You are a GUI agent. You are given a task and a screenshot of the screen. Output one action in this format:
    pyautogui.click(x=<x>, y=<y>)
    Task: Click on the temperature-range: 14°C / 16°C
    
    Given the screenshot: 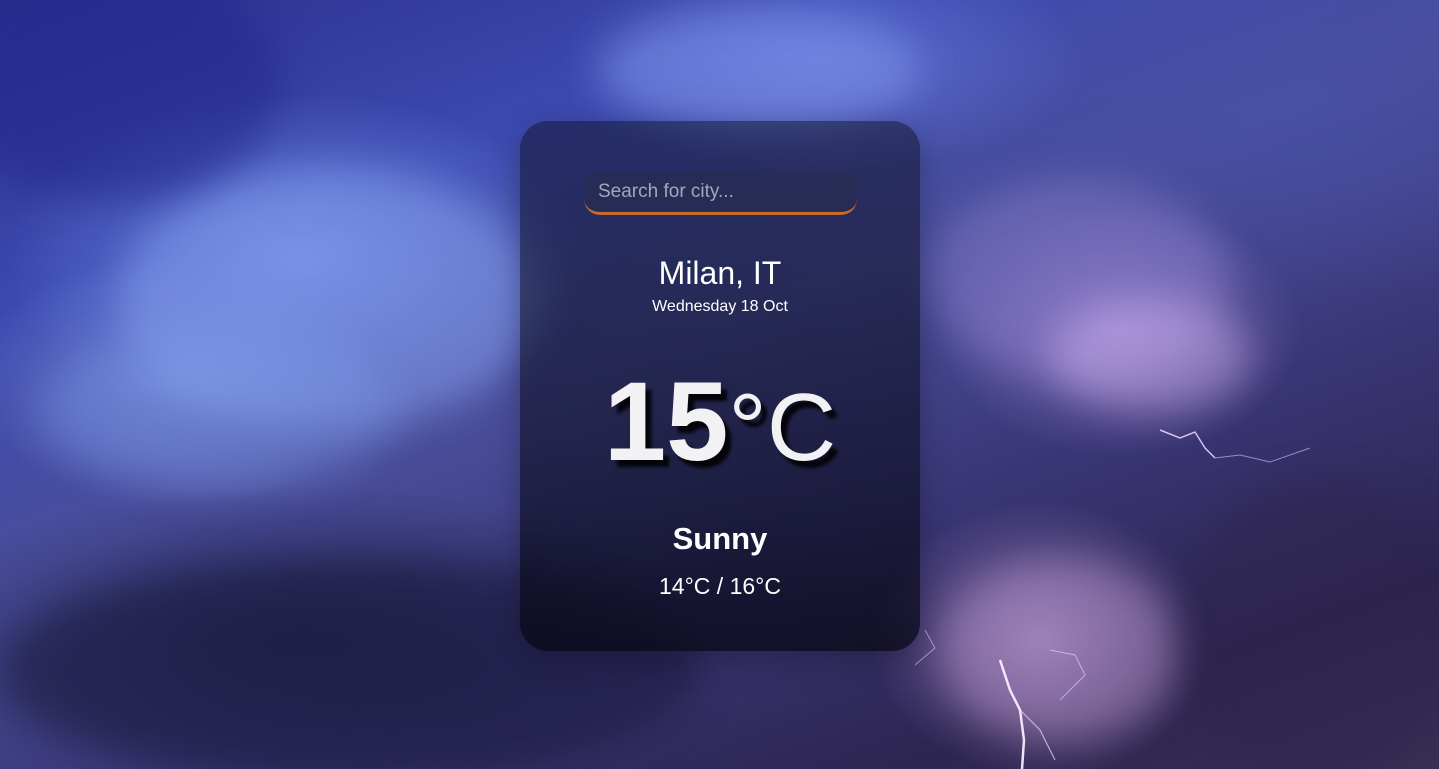 What is the action you would take?
    pyautogui.click(x=720, y=586)
    